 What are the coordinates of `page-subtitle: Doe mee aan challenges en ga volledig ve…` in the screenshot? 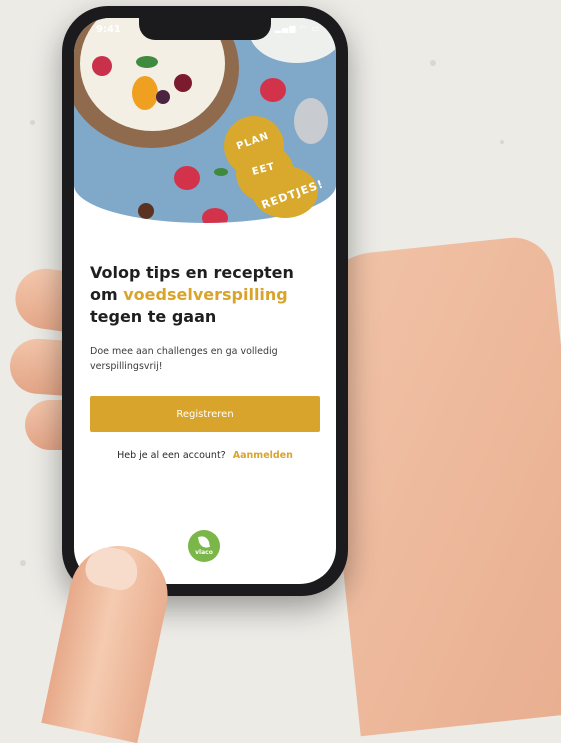 It's located at (184, 359).